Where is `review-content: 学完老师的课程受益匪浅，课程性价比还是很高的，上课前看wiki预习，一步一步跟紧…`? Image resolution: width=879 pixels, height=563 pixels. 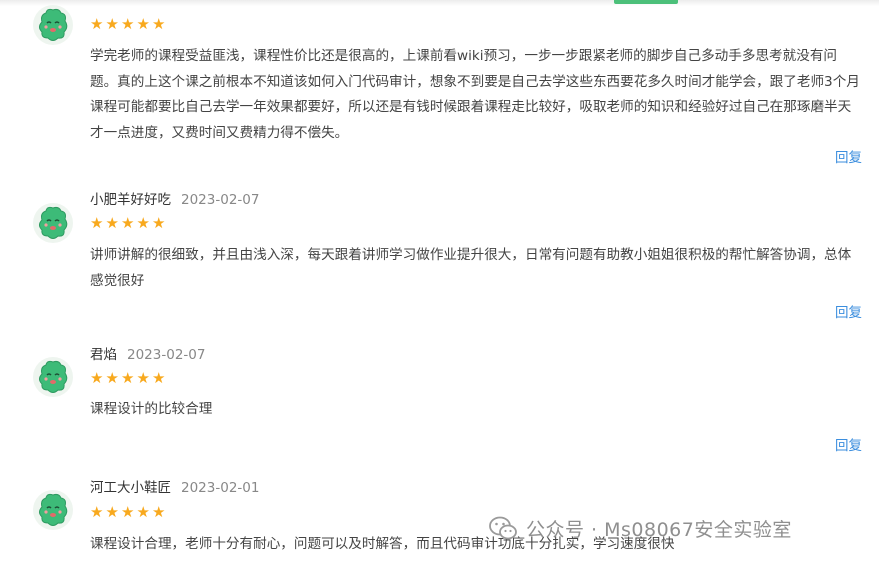
review-content: 学完老师的课程受益匪浅，课程性价比还是很高的，上课前看wiki预习，一步一步跟紧… is located at coordinates (475, 94).